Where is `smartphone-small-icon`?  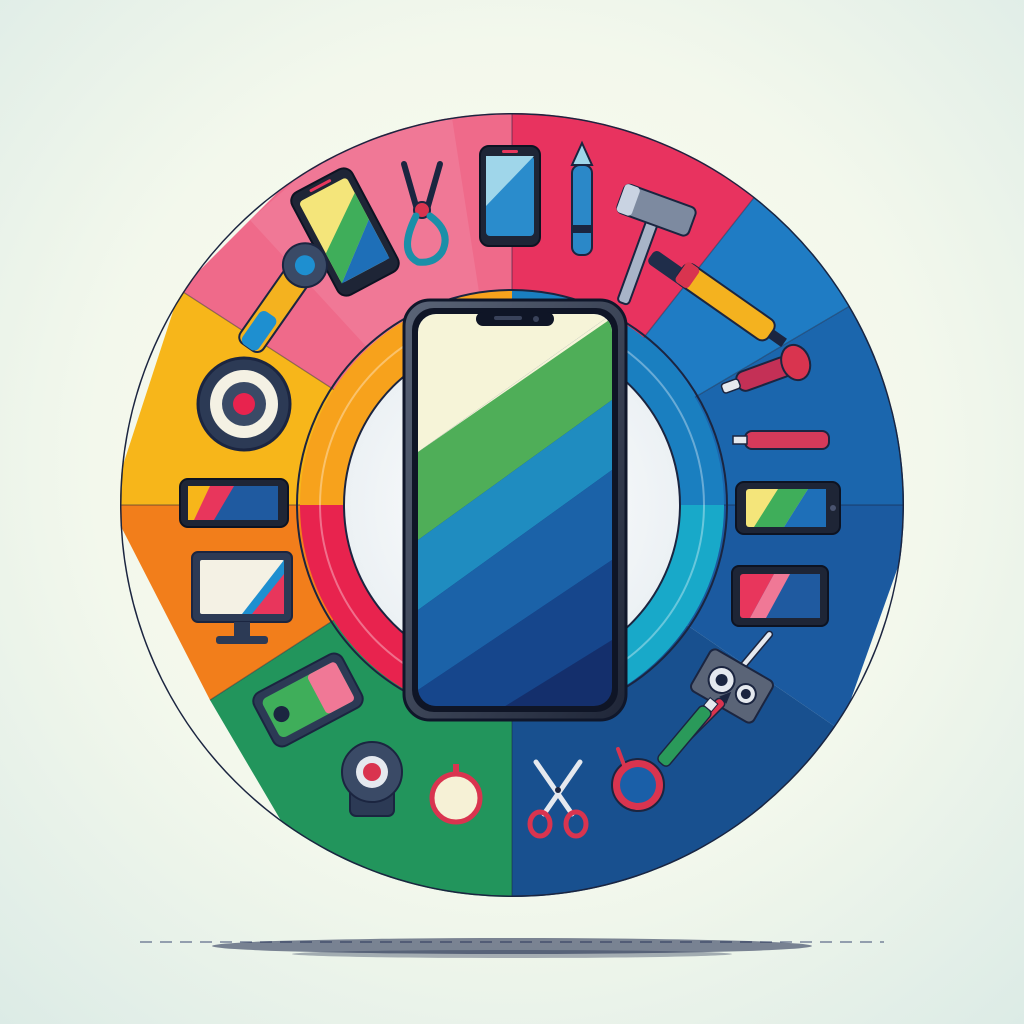 smartphone-small-icon is located at coordinates (510, 196).